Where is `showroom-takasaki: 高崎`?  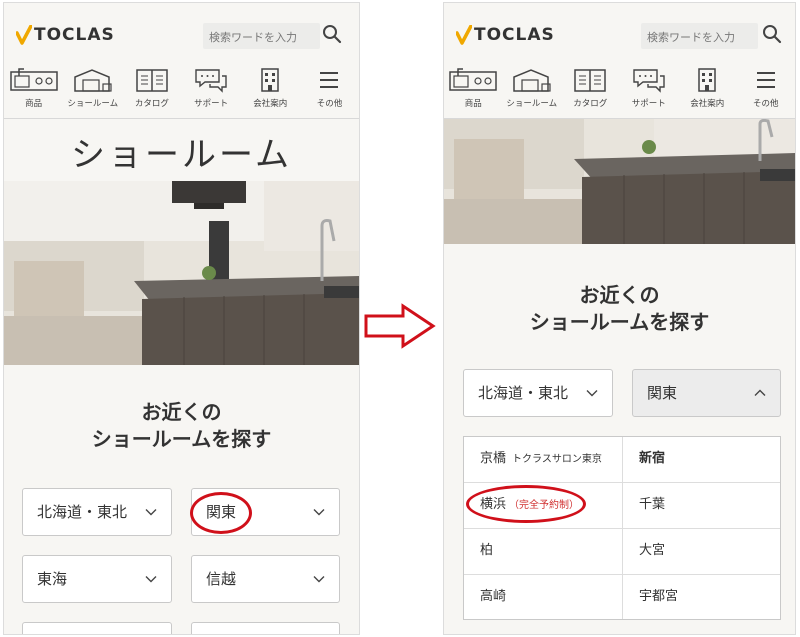 showroom-takasaki: 高崎 is located at coordinates (543, 597).